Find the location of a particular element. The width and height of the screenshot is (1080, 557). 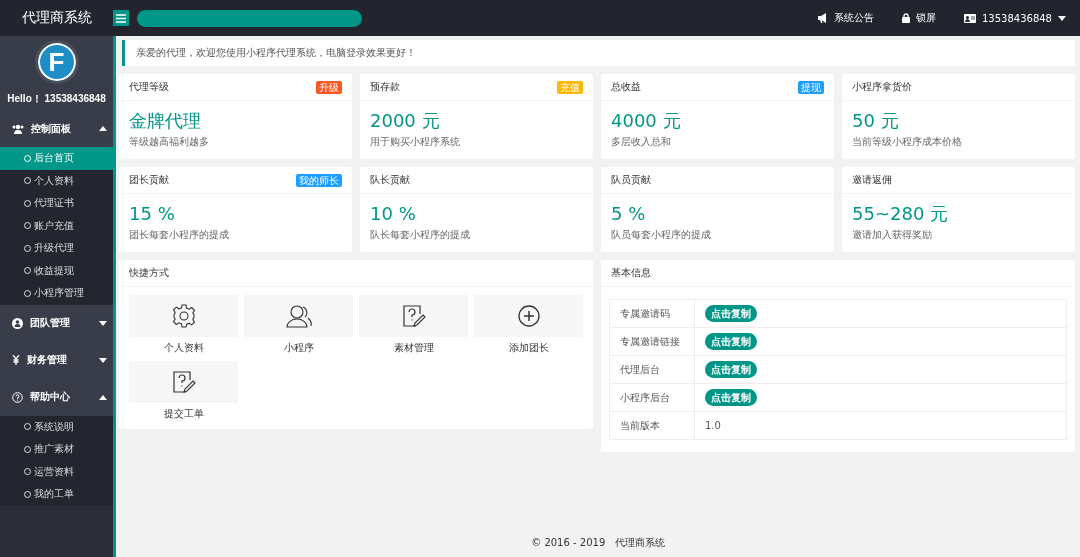

panel-title: 基本信息 is located at coordinates (631, 273).